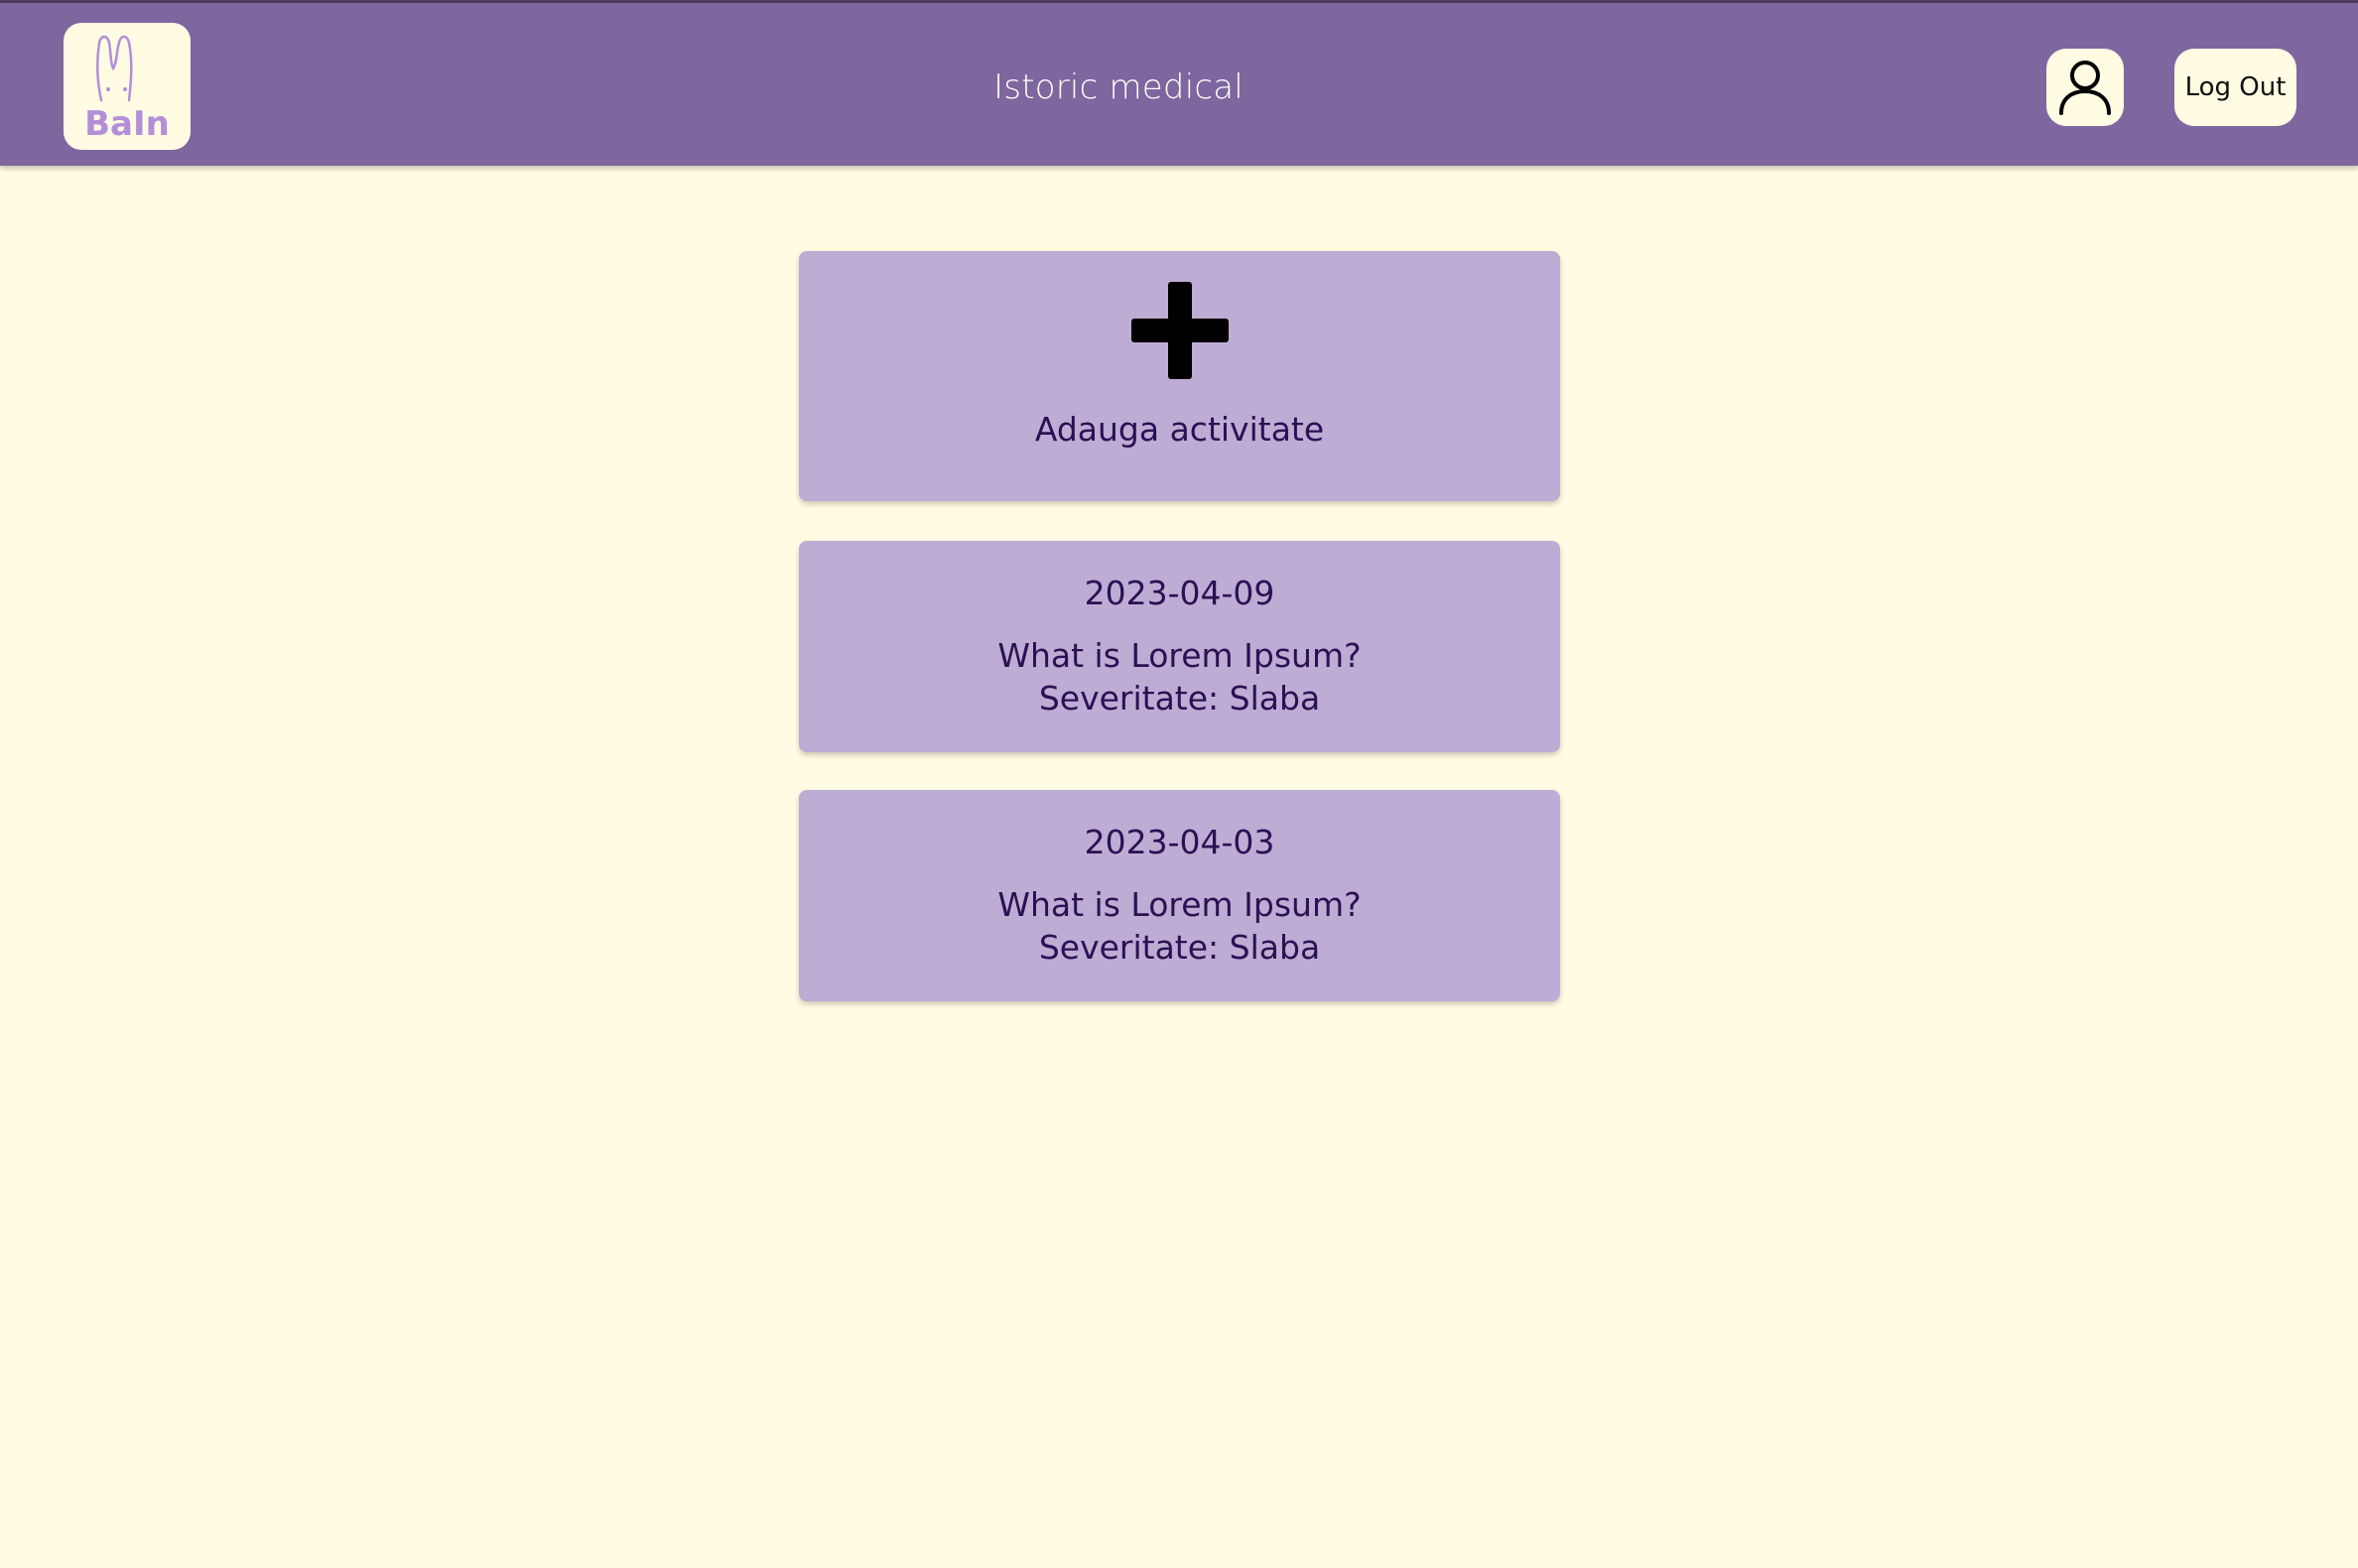 The image size is (2358, 1568). I want to click on add-activity-card: Adauga activitate, so click(1179, 376).